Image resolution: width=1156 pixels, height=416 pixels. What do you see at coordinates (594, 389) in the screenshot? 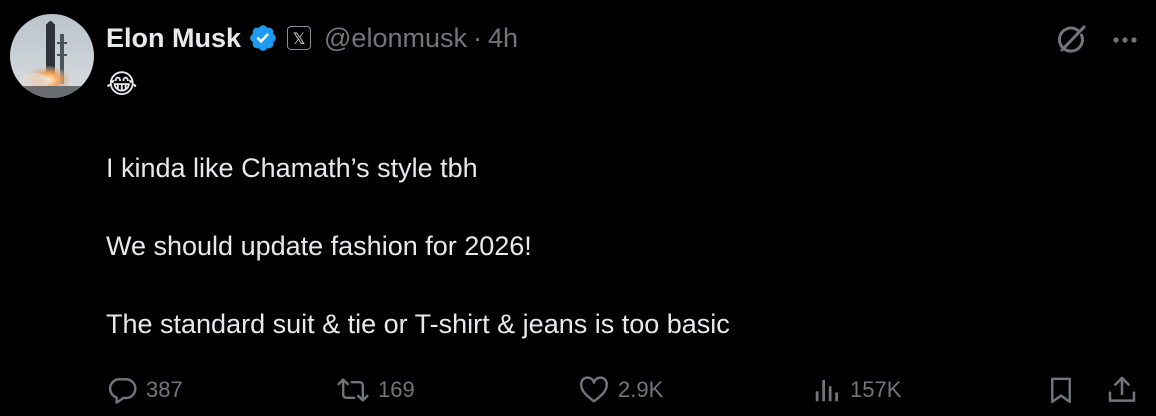
I see `heart-icon` at bounding box center [594, 389].